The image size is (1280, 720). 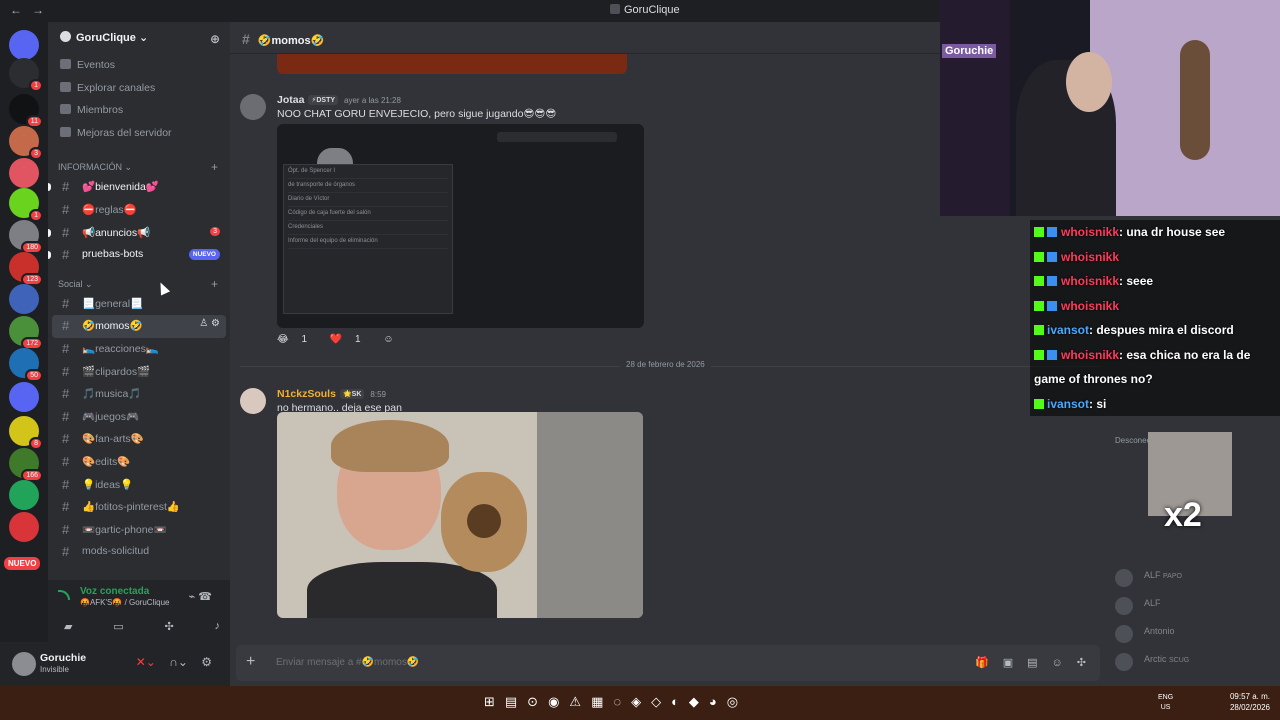 I want to click on channel-item: # 💡ideas💡, so click(x=139, y=485).